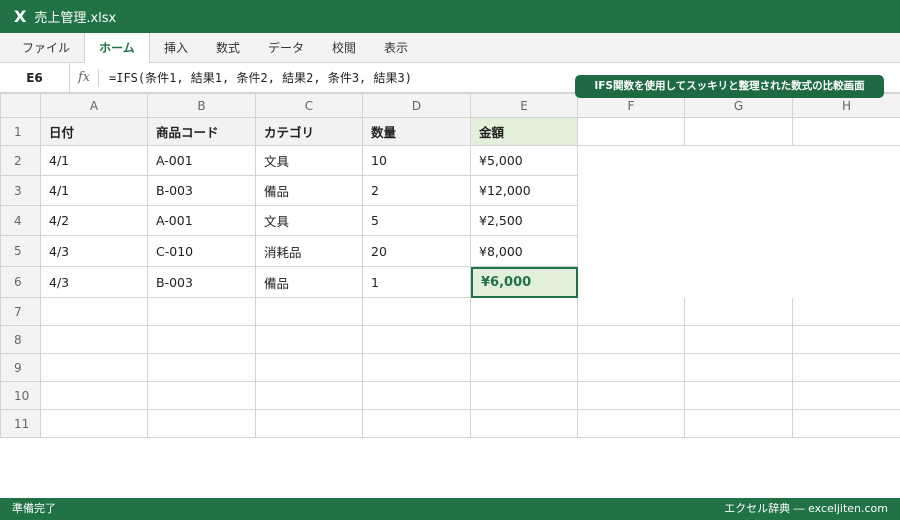  What do you see at coordinates (309, 368) in the screenshot?
I see `cell-c9` at bounding box center [309, 368].